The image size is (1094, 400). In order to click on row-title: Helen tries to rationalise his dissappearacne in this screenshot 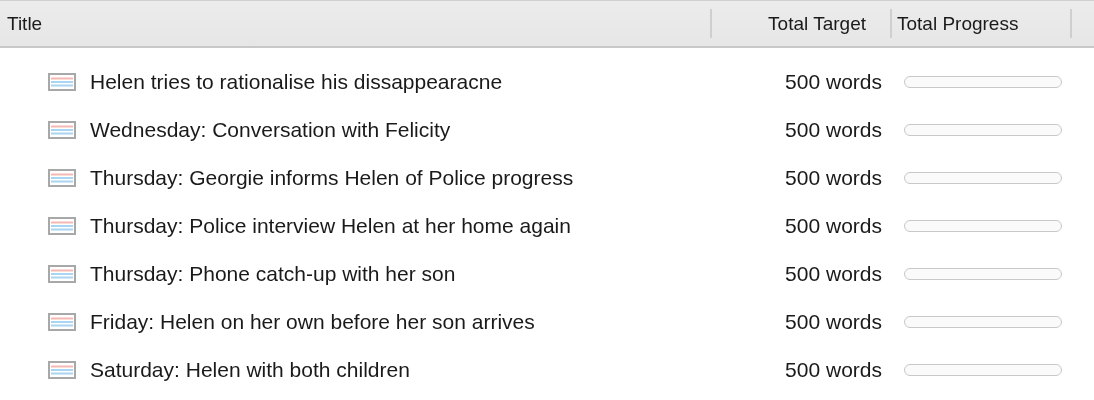, I will do `click(296, 82)`.